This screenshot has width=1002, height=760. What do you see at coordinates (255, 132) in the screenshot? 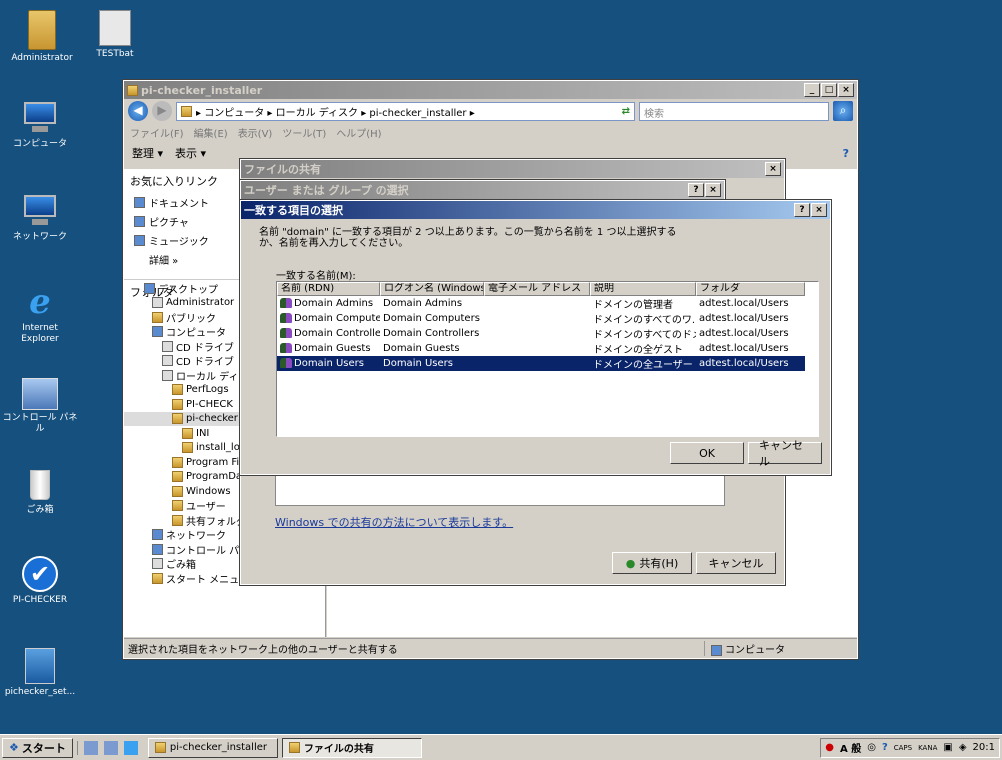
I see `menu-view: 表示(V)` at bounding box center [255, 132].